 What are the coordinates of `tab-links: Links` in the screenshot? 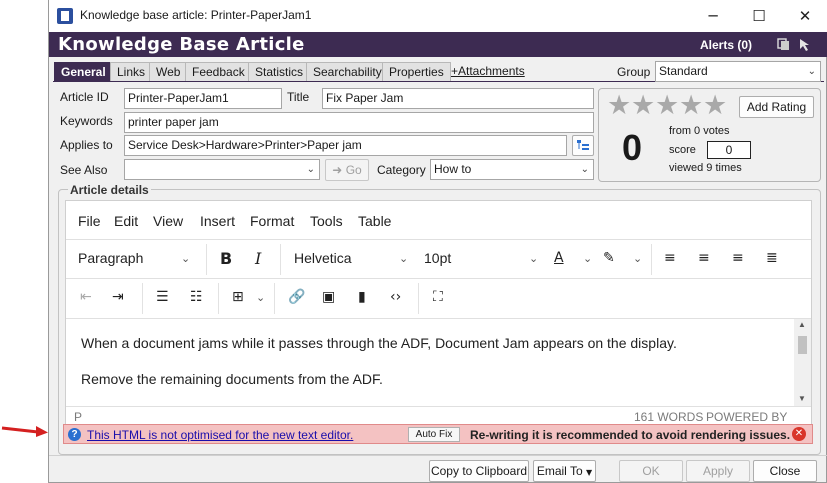 It's located at (131, 72).